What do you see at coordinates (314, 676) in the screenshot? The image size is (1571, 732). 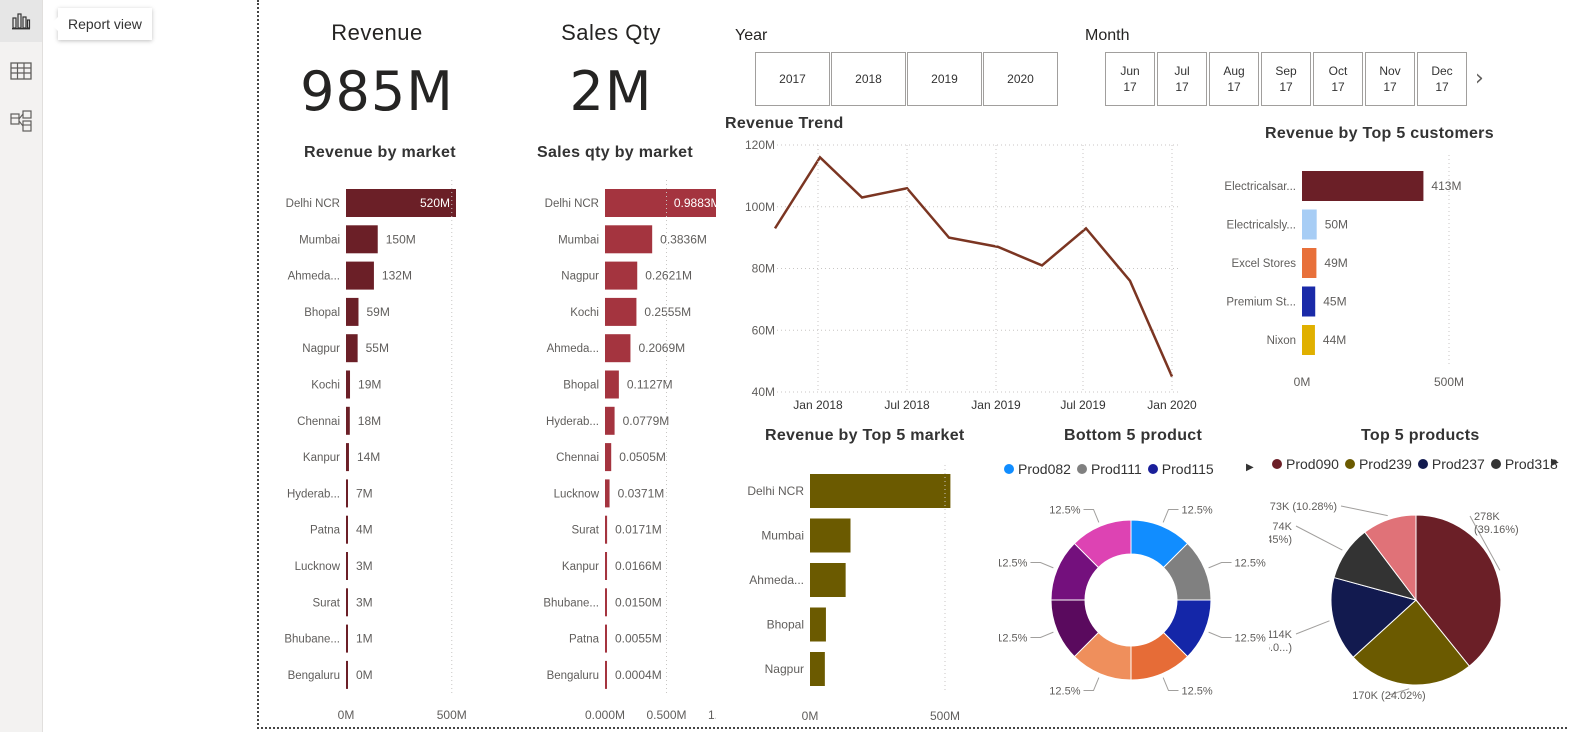 I see `category-label: Bengaluru` at bounding box center [314, 676].